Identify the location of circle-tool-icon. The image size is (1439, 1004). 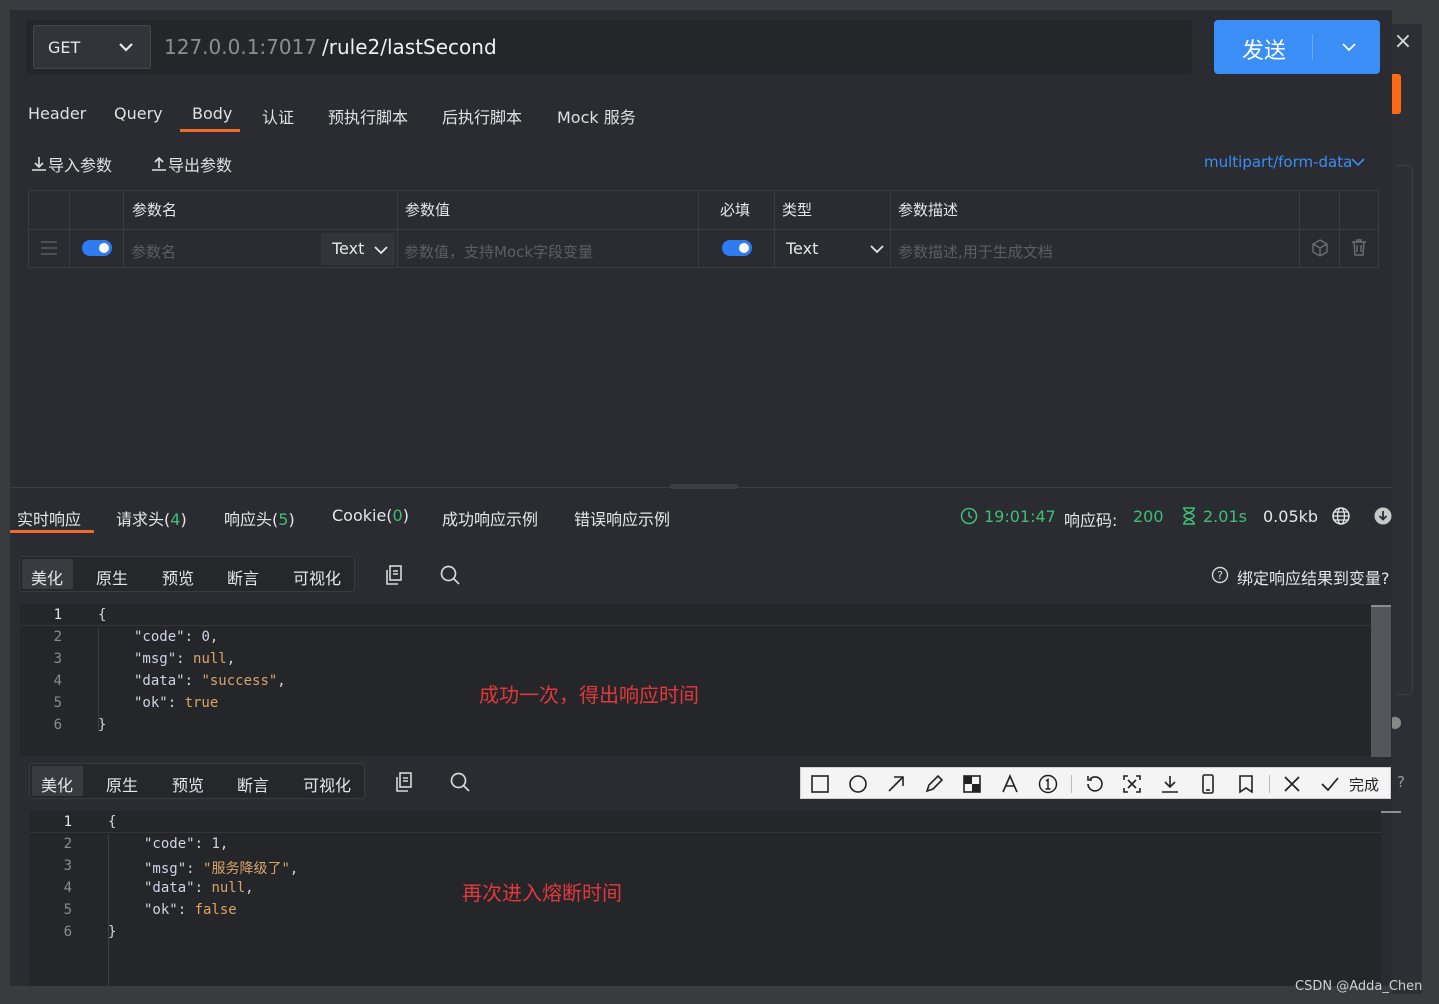
(858, 784).